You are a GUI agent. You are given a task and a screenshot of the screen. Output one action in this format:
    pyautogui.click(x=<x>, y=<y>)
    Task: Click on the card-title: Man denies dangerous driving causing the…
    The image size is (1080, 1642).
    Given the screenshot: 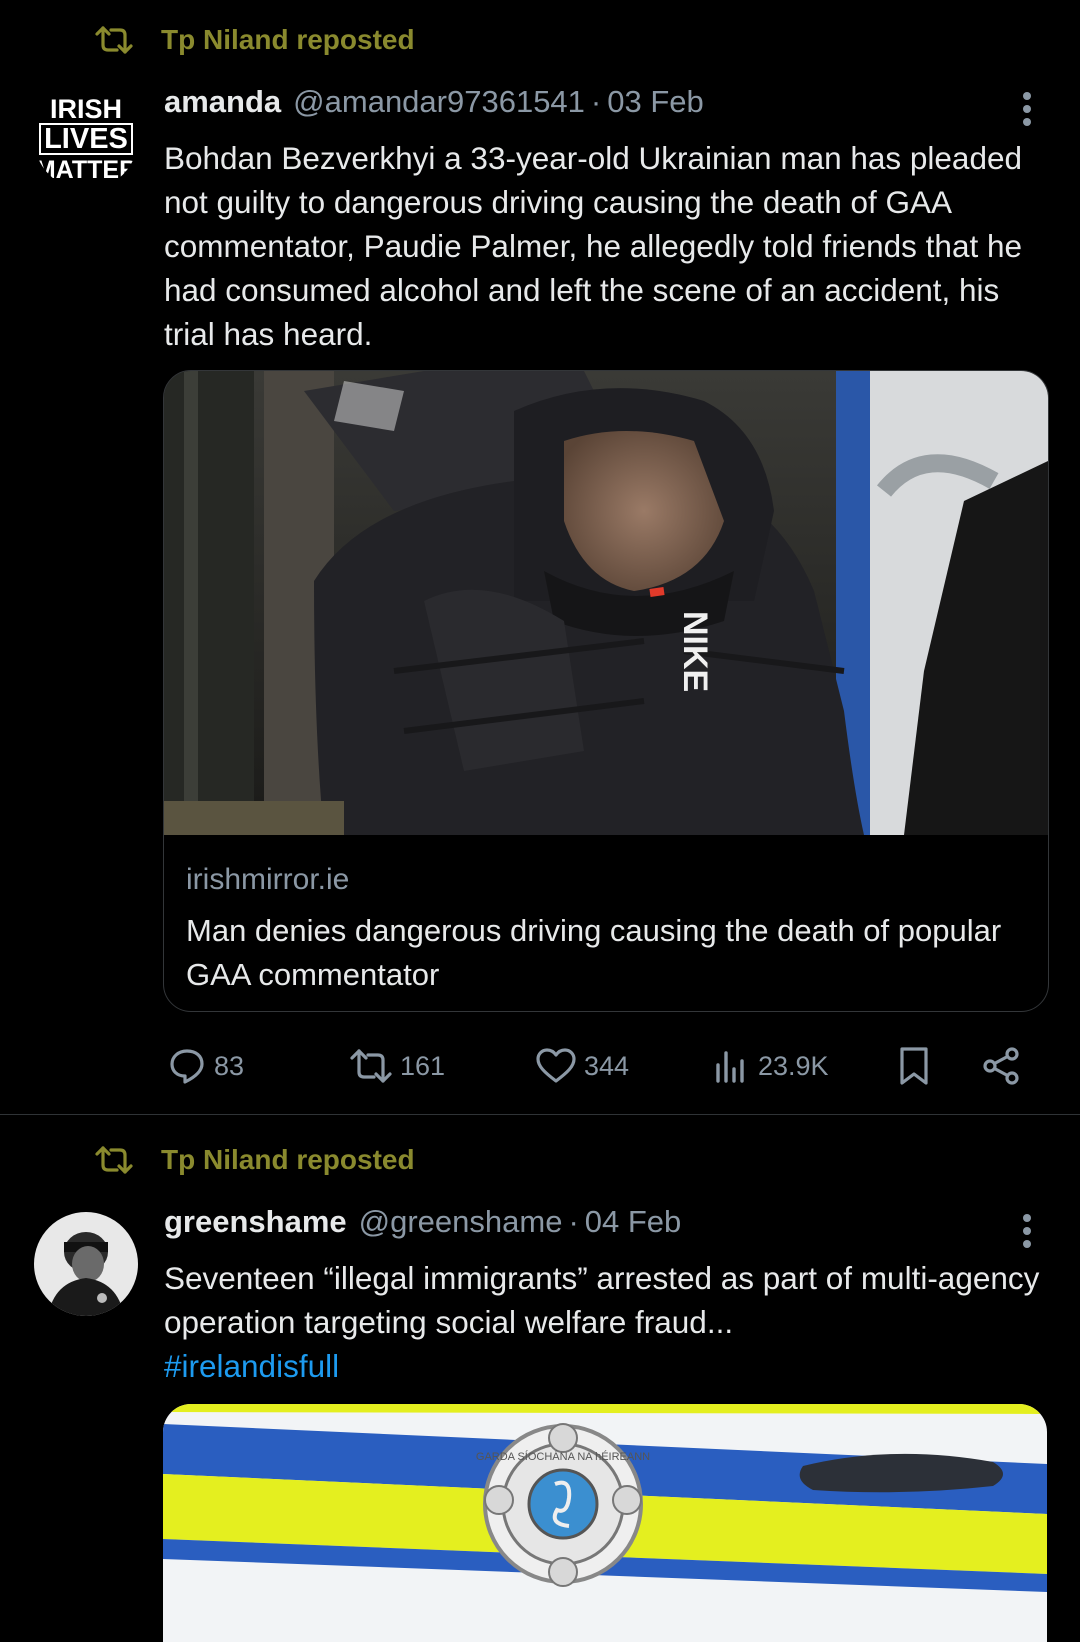 What is the action you would take?
    pyautogui.click(x=594, y=952)
    